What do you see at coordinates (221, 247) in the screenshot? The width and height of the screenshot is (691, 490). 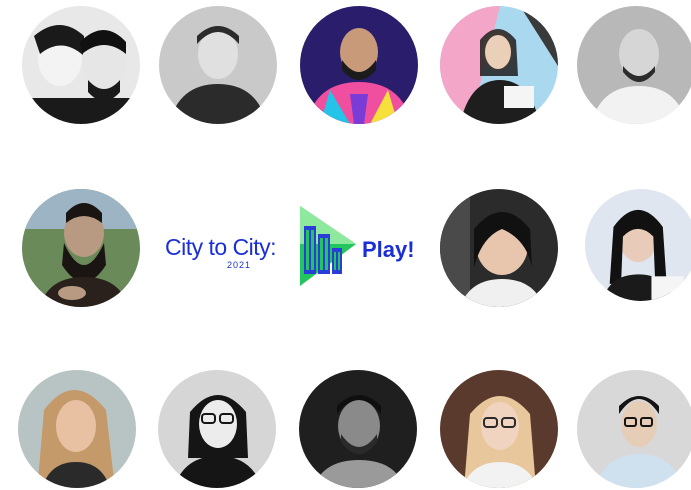 I see `logo-left-text: City to City:` at bounding box center [221, 247].